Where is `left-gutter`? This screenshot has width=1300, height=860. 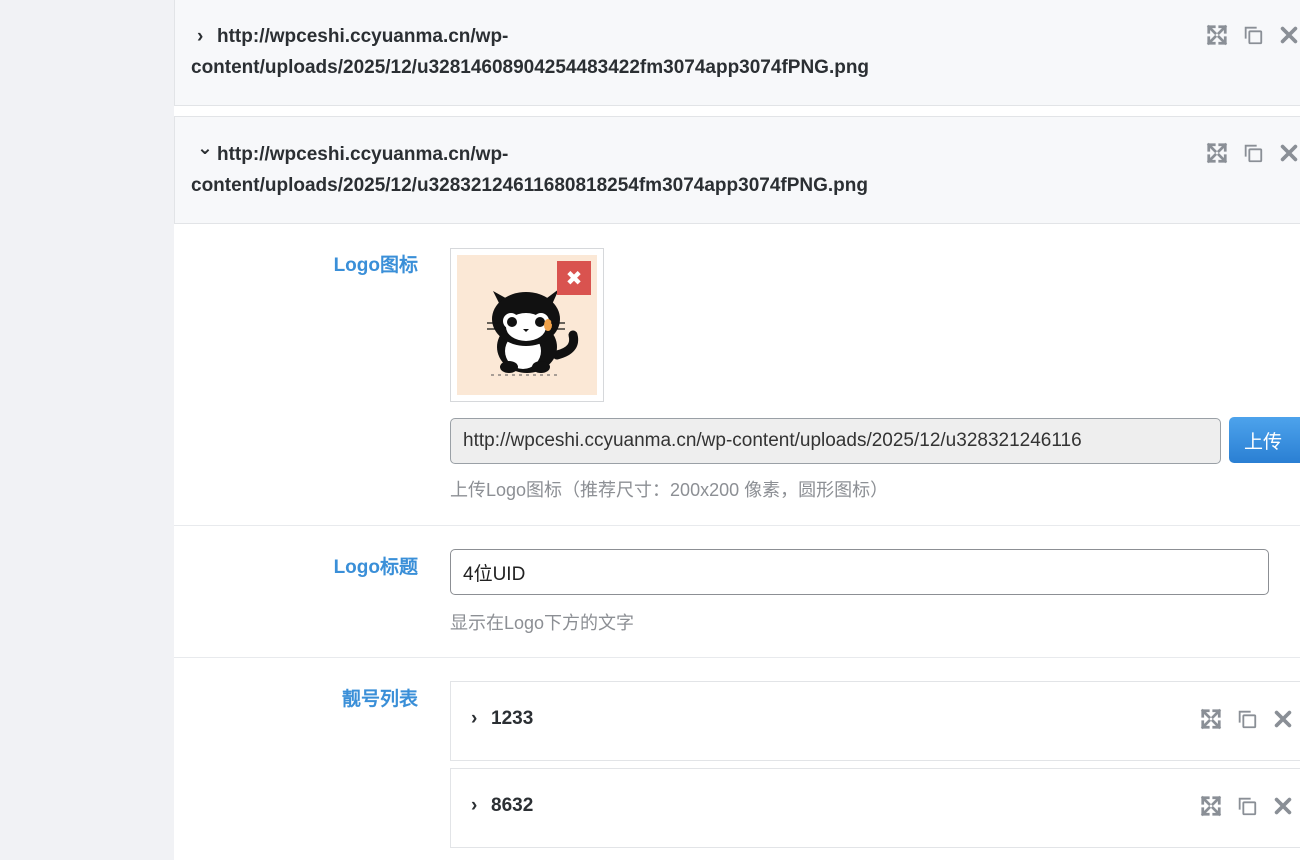
left-gutter is located at coordinates (87, 420).